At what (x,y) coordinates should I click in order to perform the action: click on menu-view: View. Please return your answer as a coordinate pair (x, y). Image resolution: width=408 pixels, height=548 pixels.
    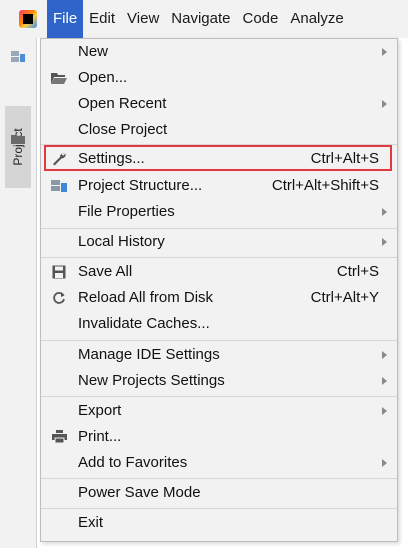
    Looking at the image, I should click on (143, 19).